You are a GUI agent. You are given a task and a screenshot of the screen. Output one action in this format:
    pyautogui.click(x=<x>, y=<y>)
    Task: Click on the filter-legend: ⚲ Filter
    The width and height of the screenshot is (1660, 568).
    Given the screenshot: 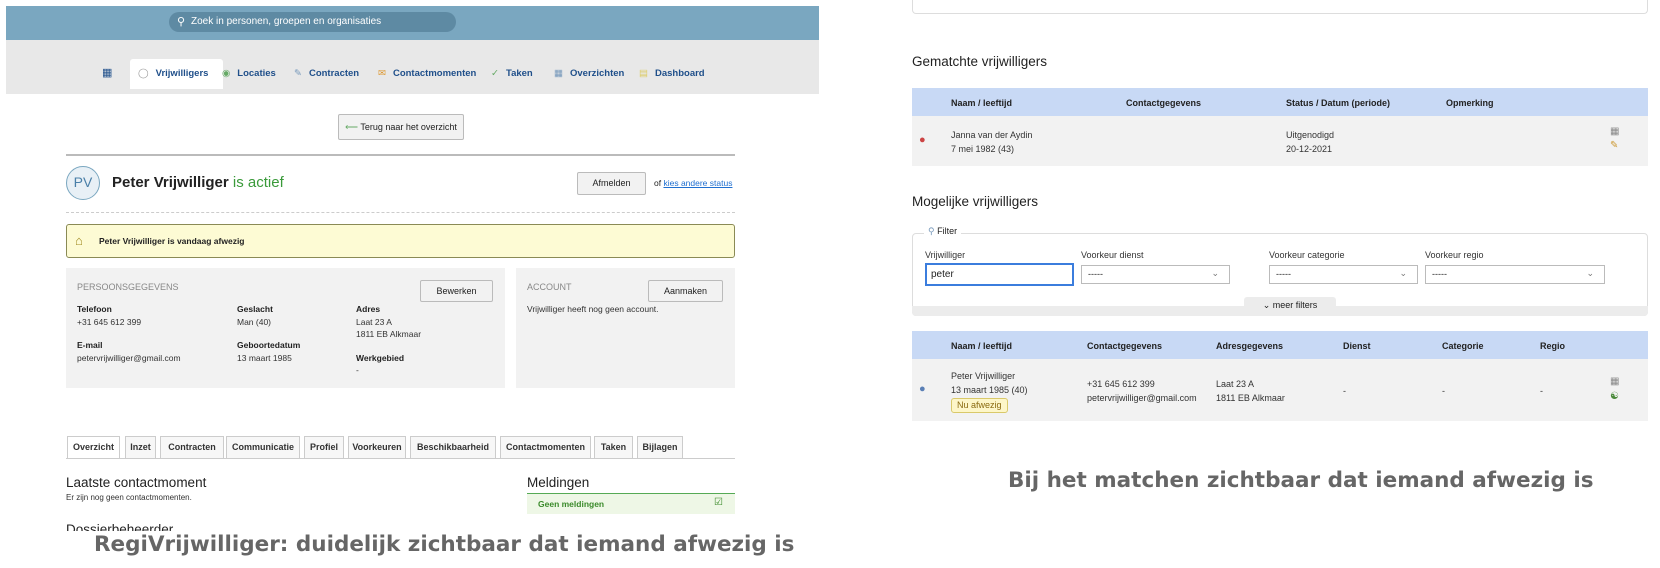 What is the action you would take?
    pyautogui.click(x=943, y=231)
    